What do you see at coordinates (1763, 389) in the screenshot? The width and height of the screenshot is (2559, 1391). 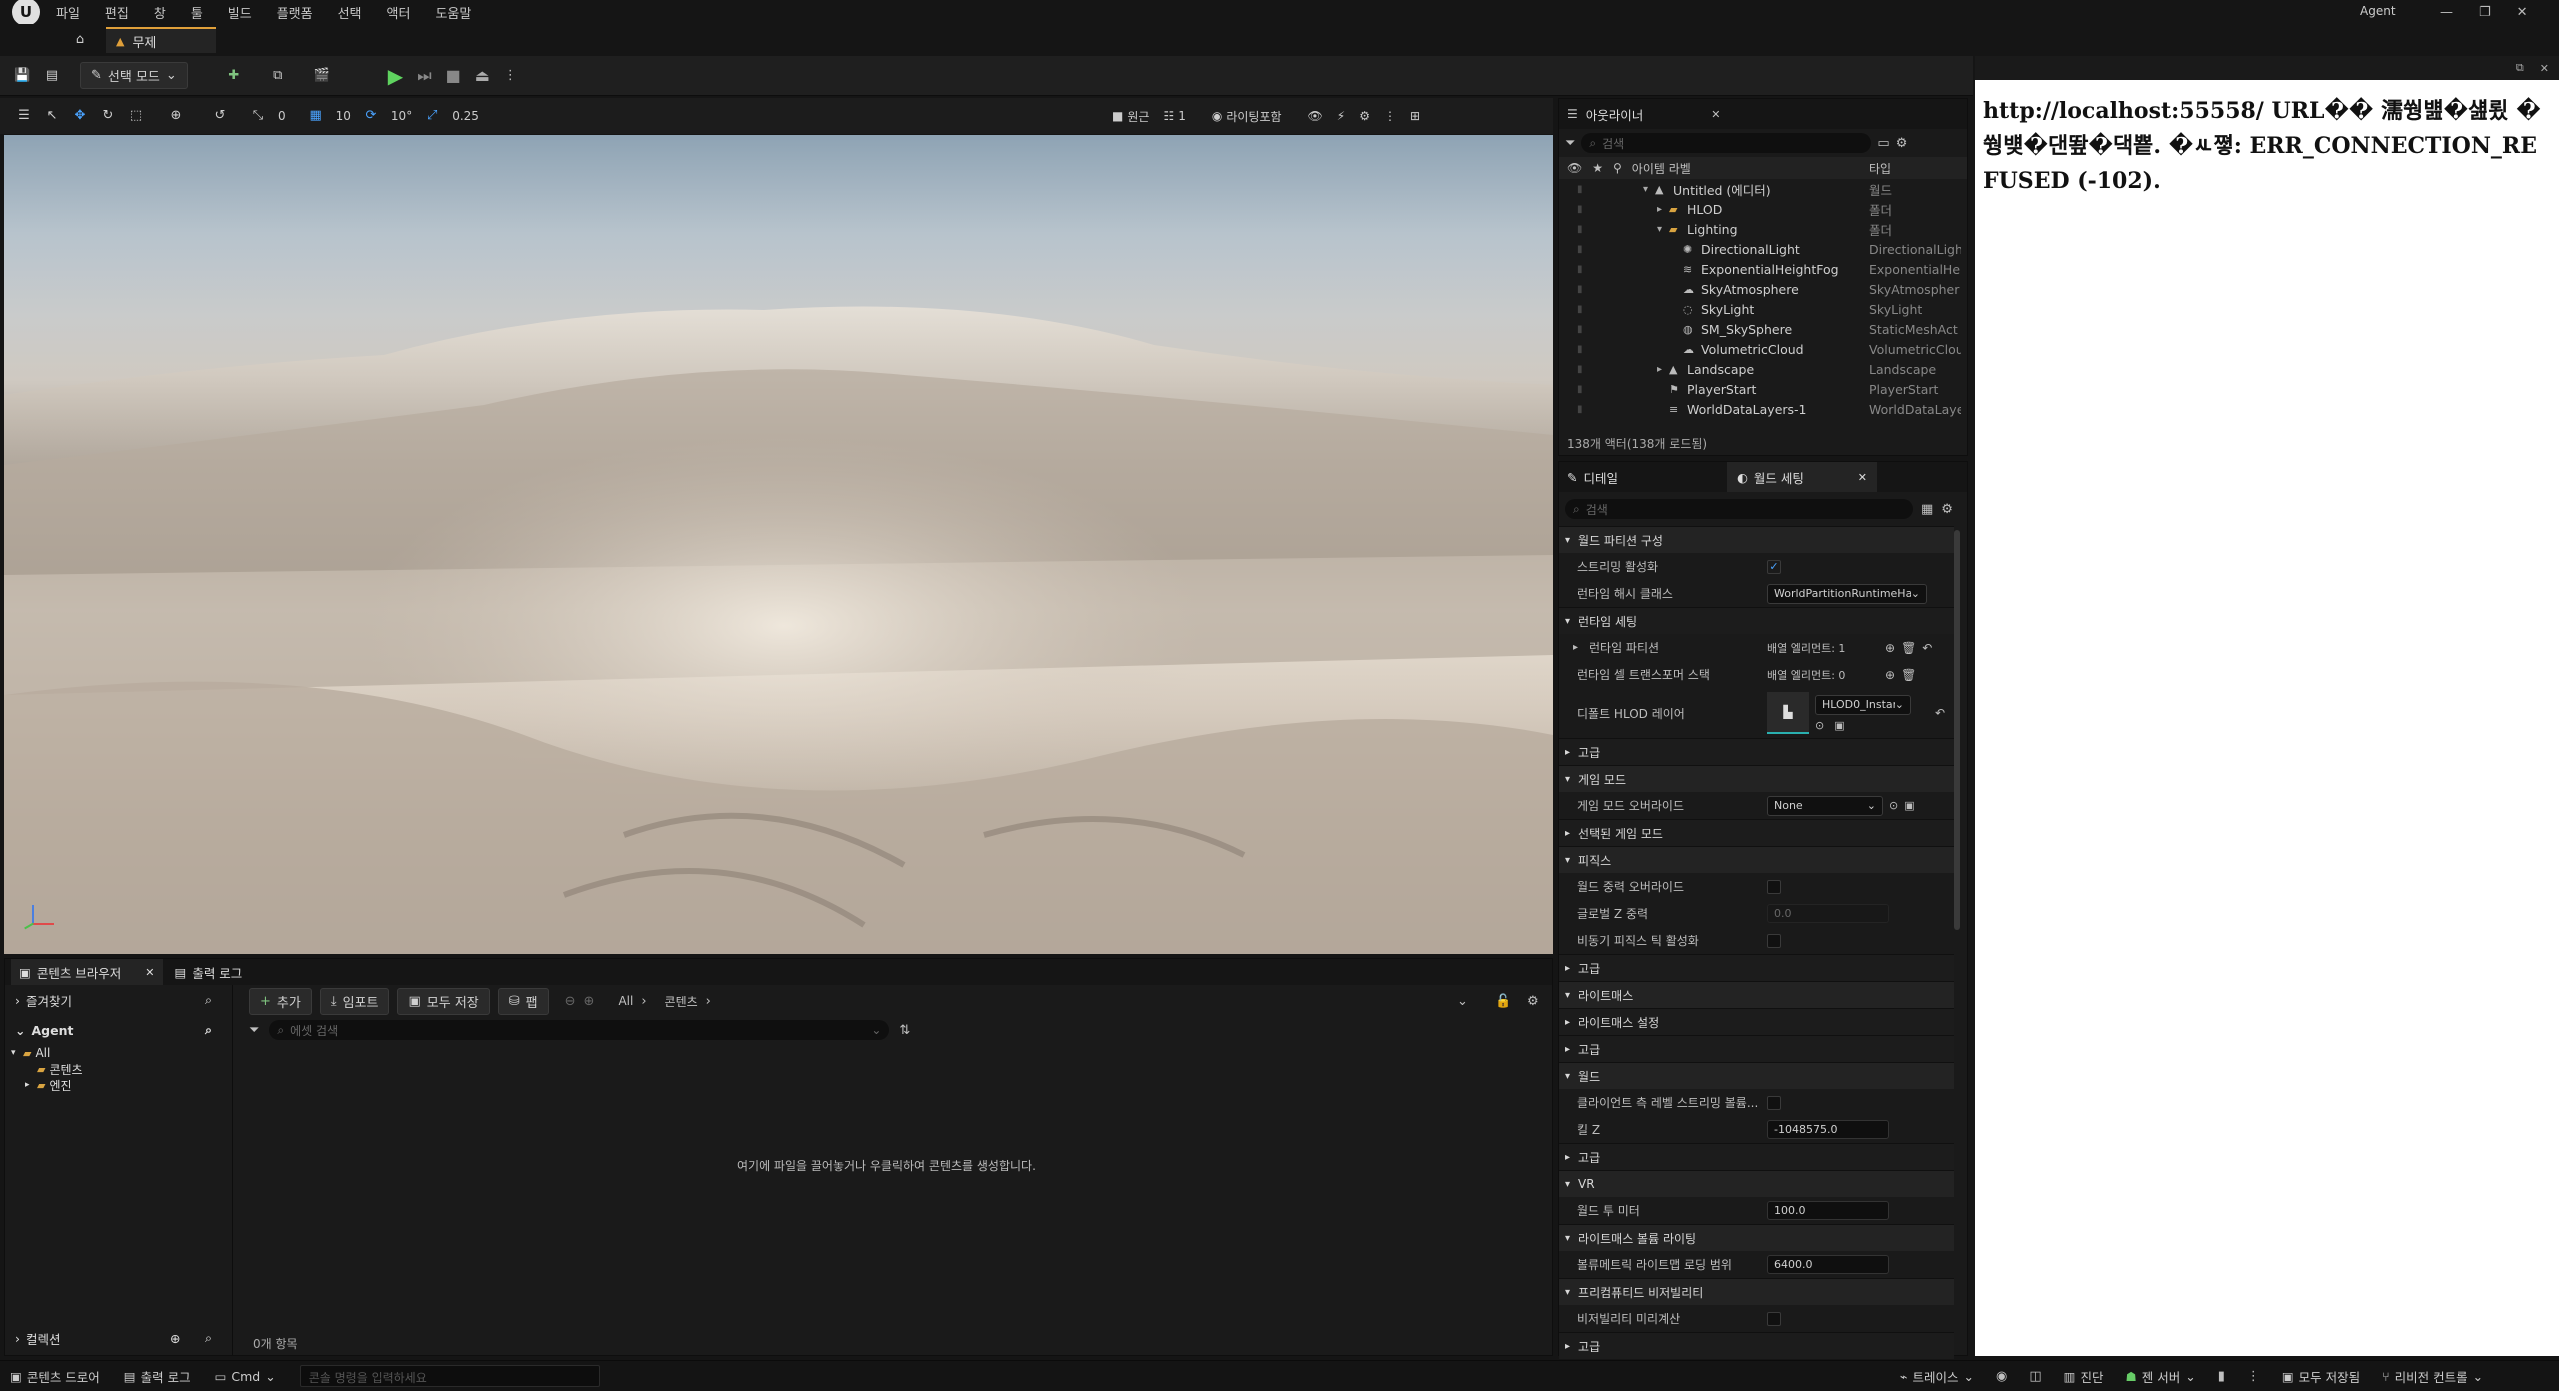 I see `outliner-row: ▮ ⚑ PlayerStart PlayerStart` at bounding box center [1763, 389].